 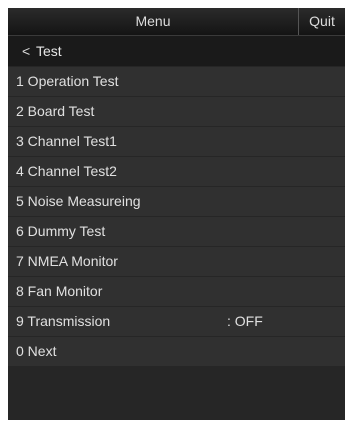 I want to click on menu-item-fan-monitor: 8 Fan Monitor, so click(x=176, y=291).